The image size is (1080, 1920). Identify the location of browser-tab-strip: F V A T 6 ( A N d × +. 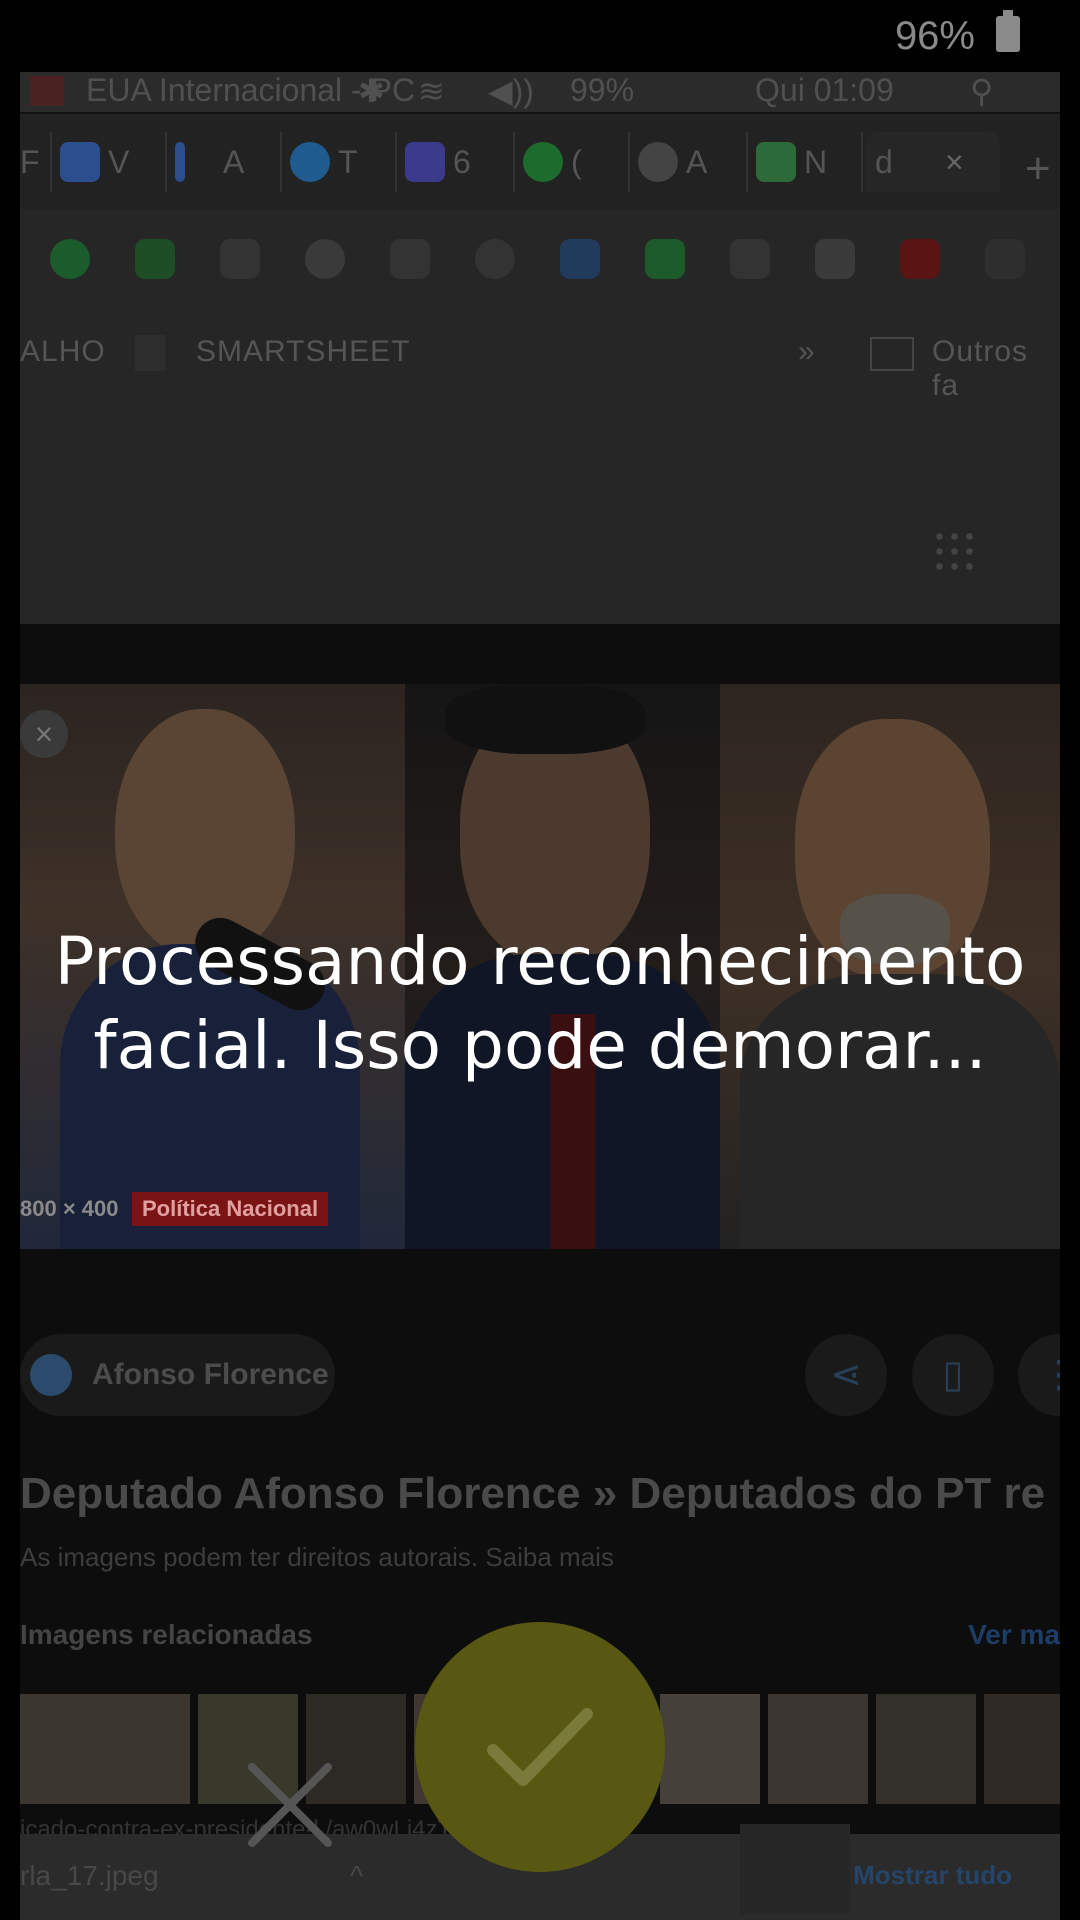
(540, 161).